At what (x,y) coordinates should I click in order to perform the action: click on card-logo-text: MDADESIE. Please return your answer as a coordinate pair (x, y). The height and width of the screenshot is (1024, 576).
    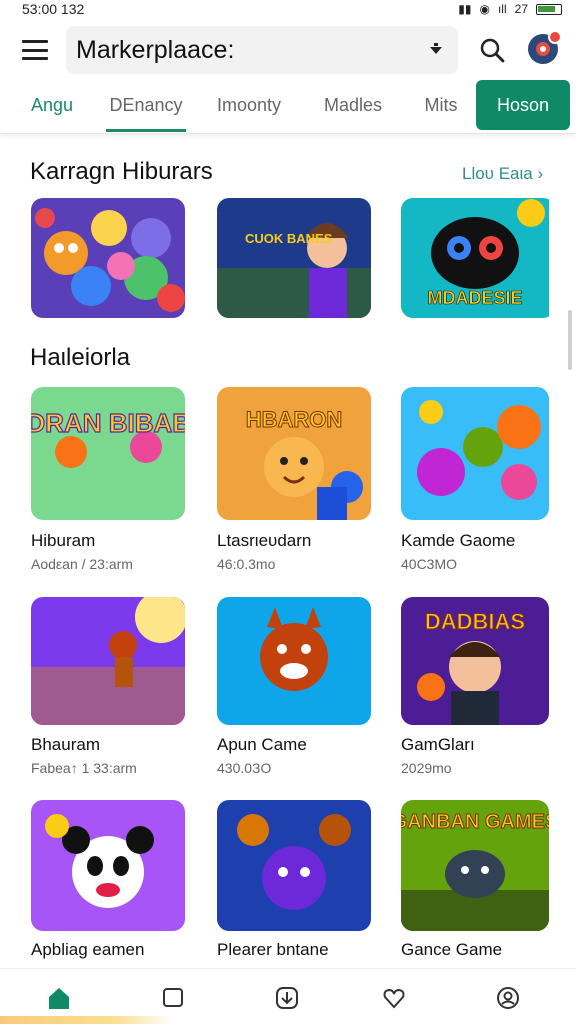
    Looking at the image, I should click on (474, 298).